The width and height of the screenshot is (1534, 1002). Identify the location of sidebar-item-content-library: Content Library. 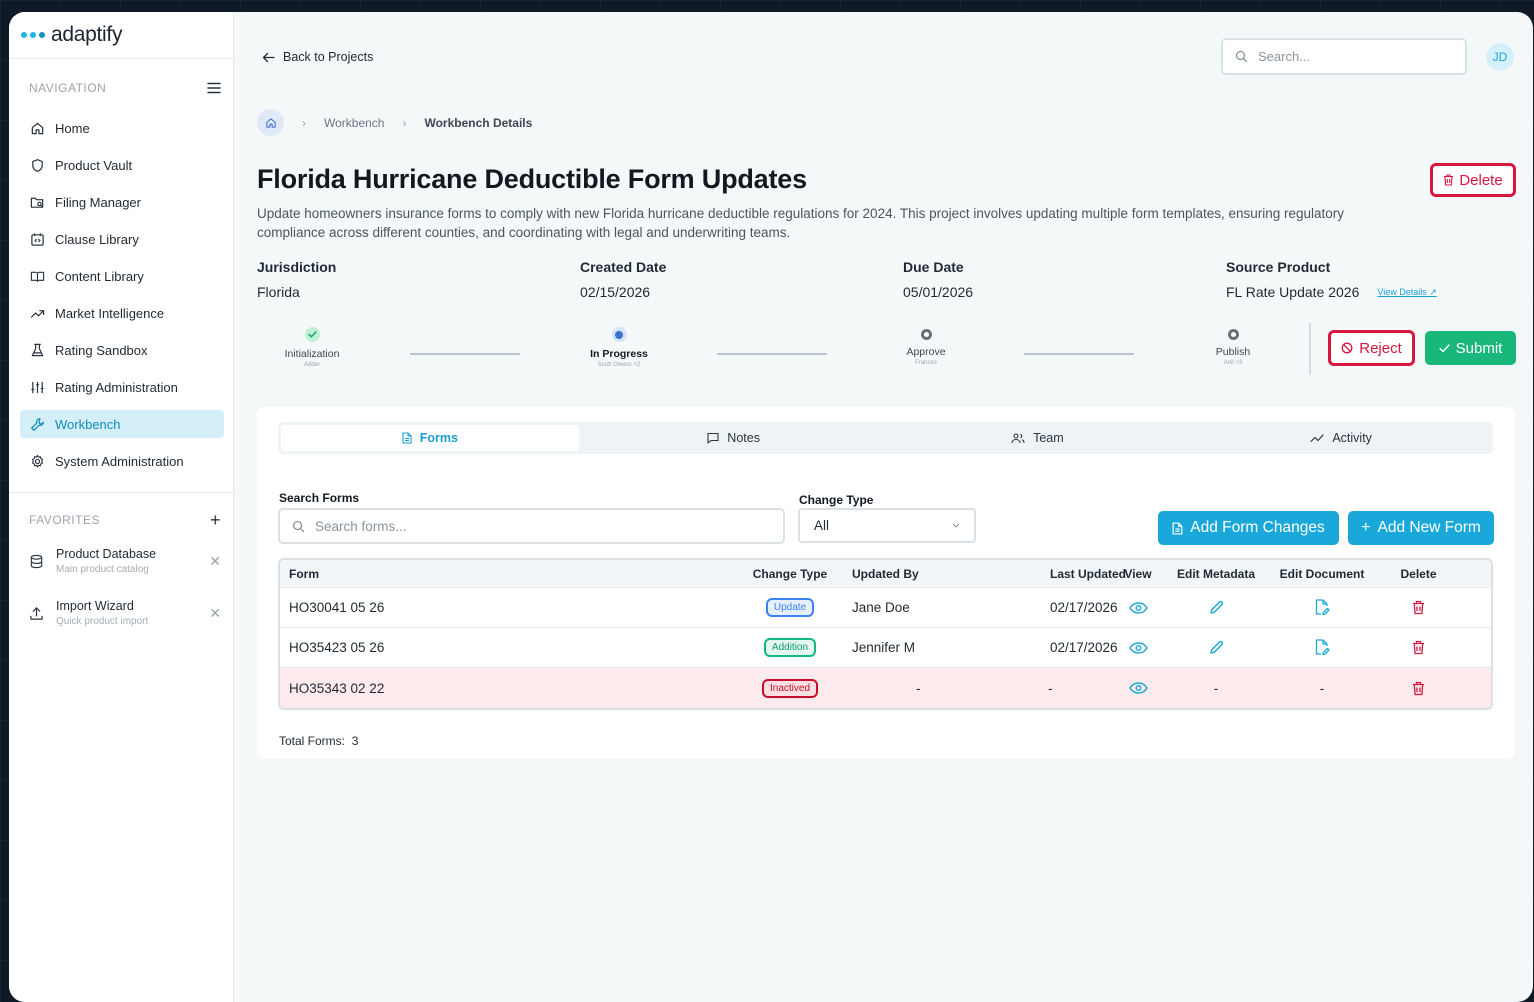
(122, 276).